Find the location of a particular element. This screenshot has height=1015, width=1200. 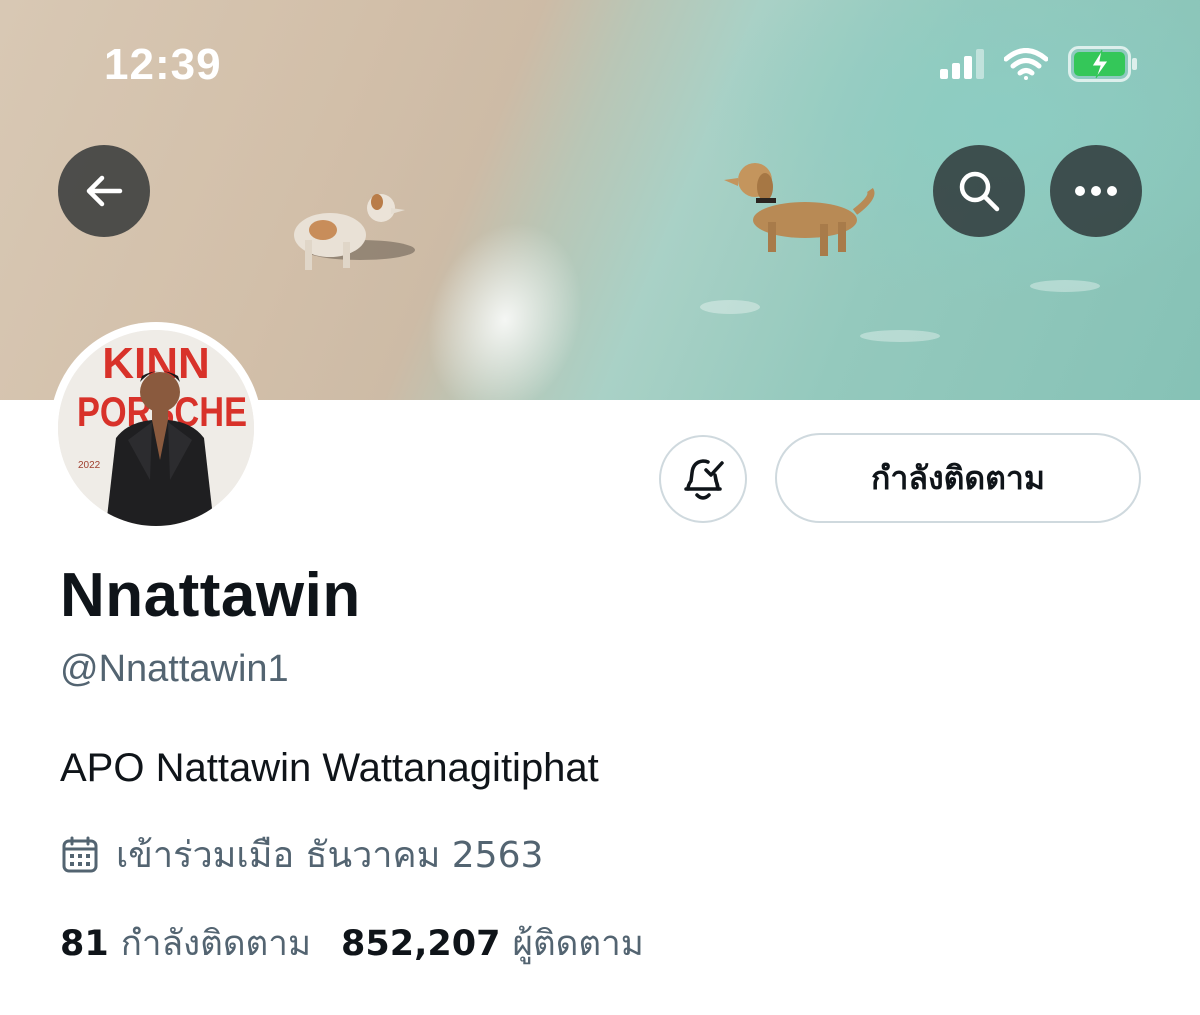

battery-charging-icon is located at coordinates (1102, 64).